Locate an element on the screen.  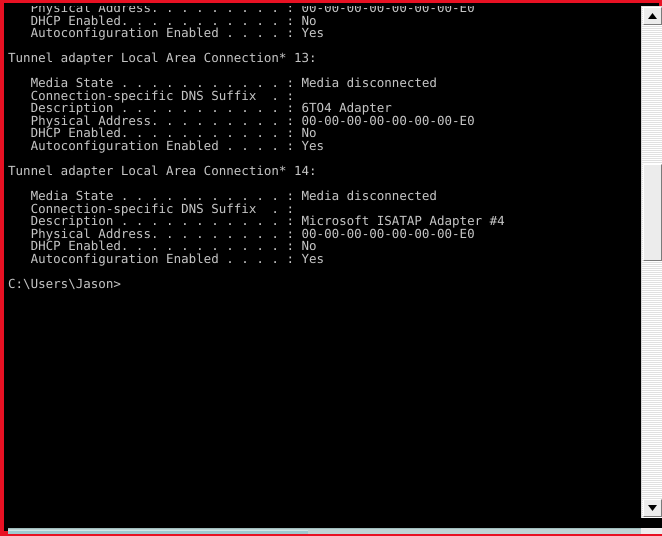
triangle-up-icon is located at coordinates (652, 16).